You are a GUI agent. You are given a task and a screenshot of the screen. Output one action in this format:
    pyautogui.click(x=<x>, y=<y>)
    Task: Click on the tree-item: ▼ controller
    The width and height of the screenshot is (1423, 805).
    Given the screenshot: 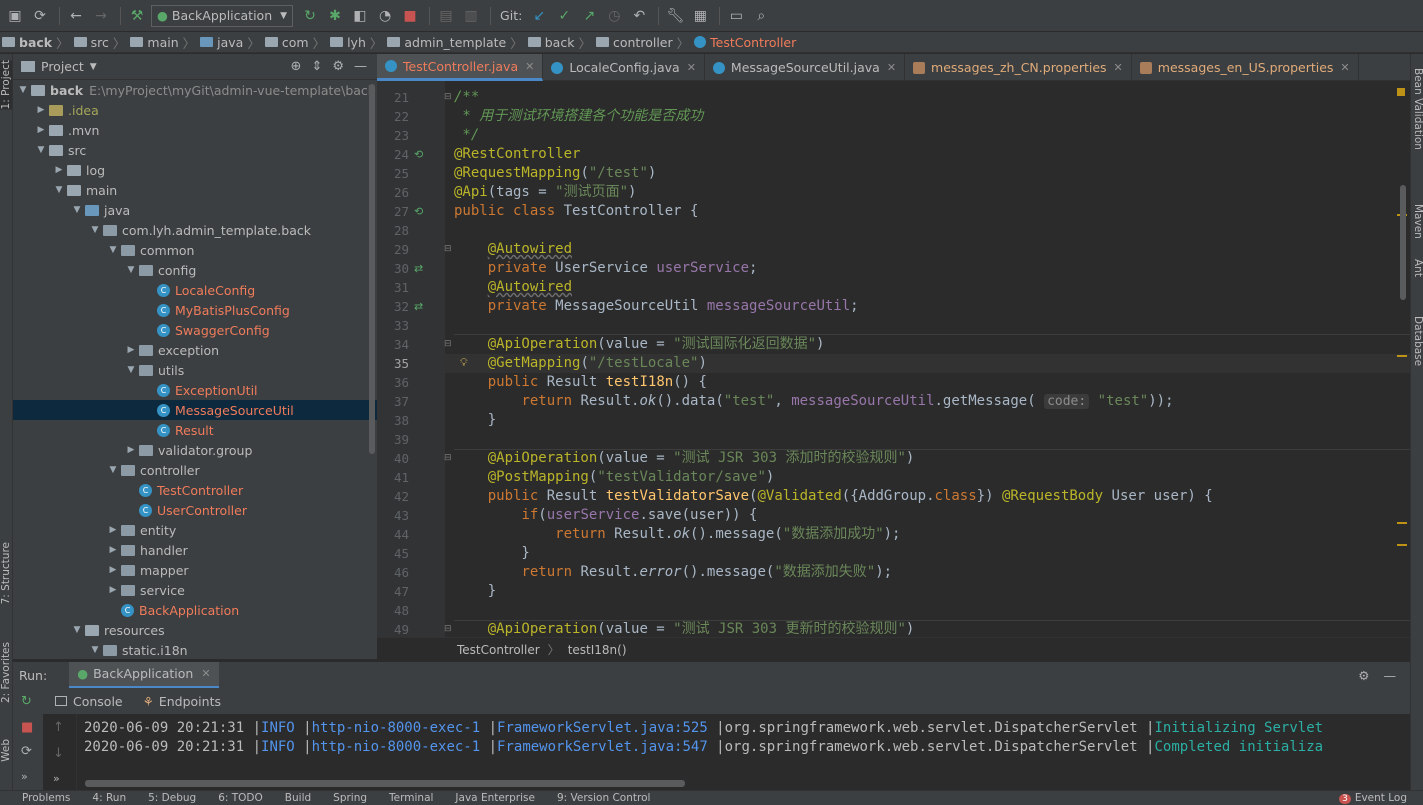 What is the action you would take?
    pyautogui.click(x=195, y=470)
    